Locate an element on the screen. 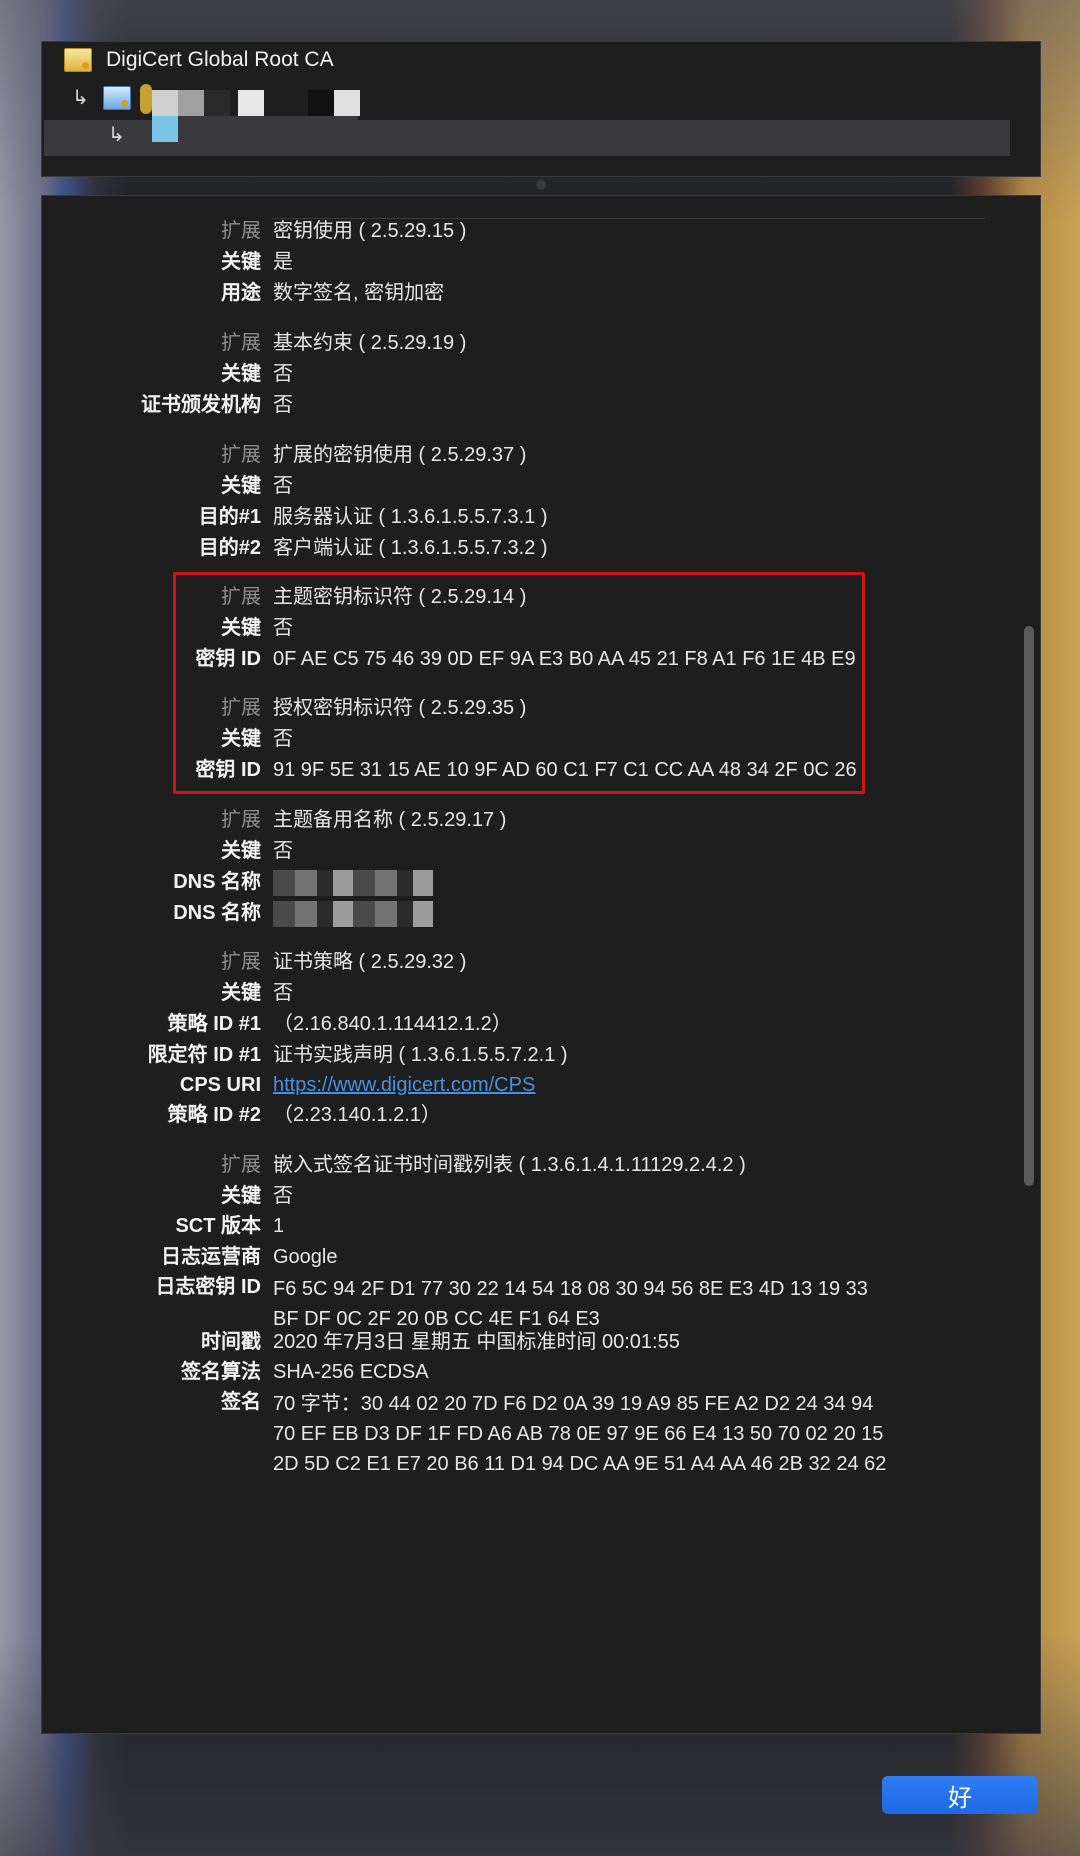 The width and height of the screenshot is (1080, 1856). detail-value: 嵌入式签名证书时间戳列表 ( 1.3.6.1.4.1.11129.2.4.2 ) is located at coordinates (509, 1165).